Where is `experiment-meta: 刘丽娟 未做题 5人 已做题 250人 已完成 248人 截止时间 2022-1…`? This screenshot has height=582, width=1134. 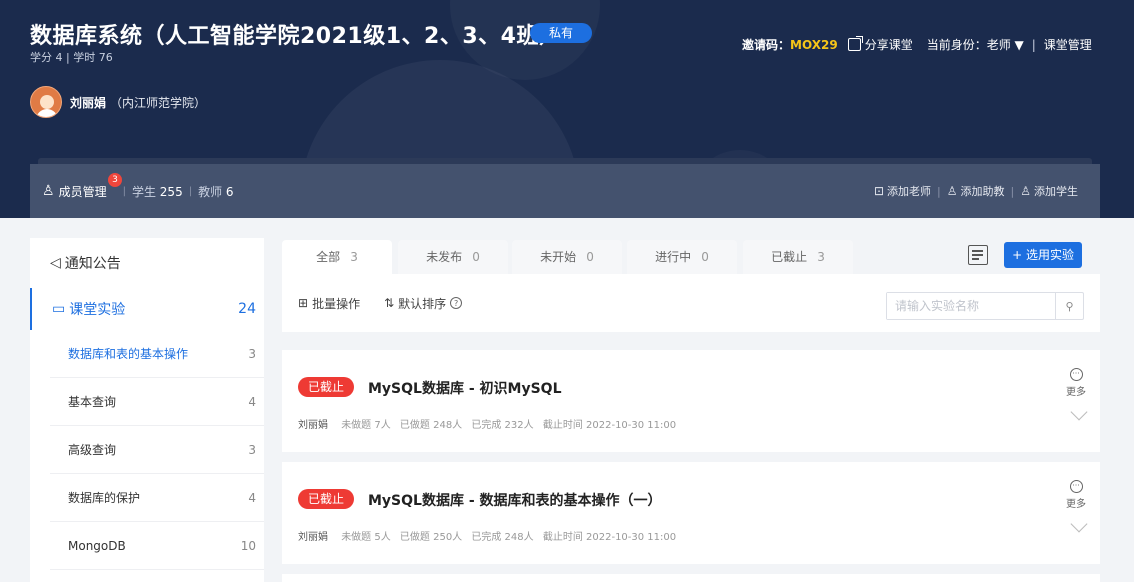 experiment-meta: 刘丽娟 未做题 5人 已做题 250人 已完成 248人 截止时间 2022-1… is located at coordinates (490, 535).